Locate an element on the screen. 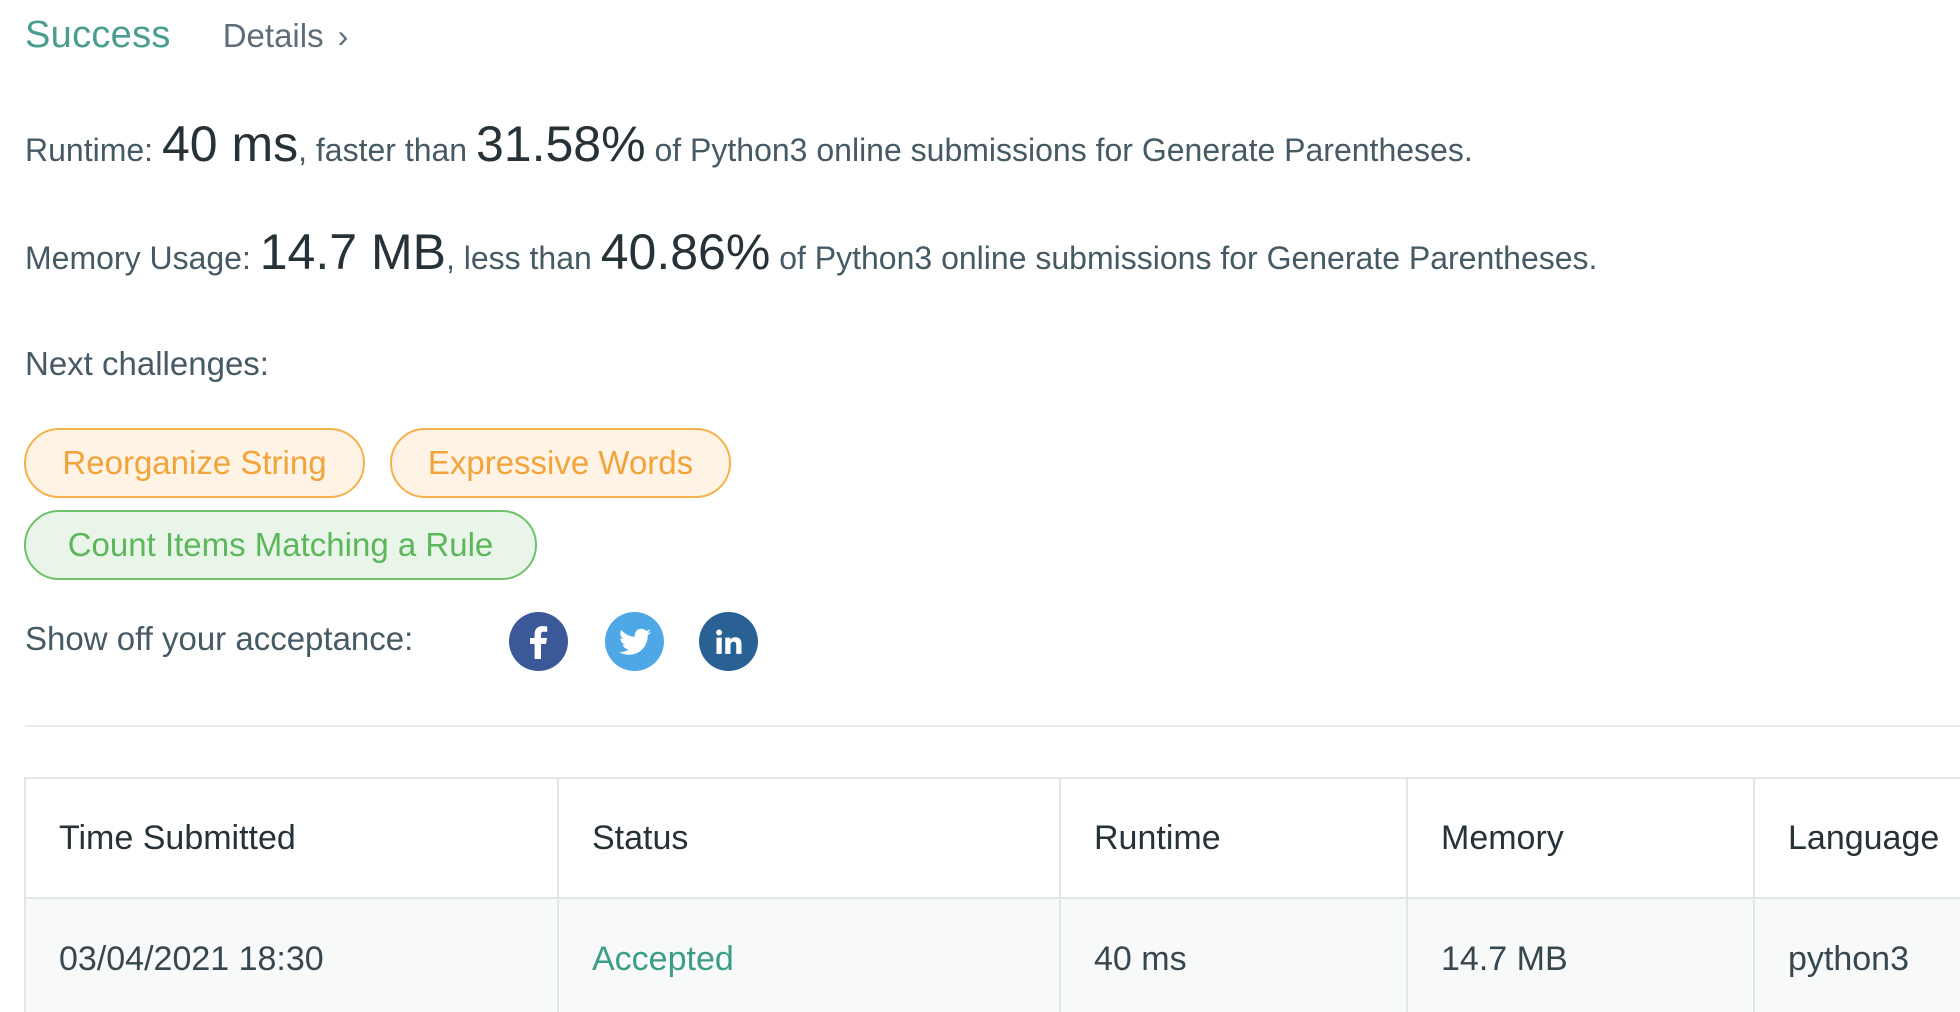  linkedin-icon is located at coordinates (728, 641).